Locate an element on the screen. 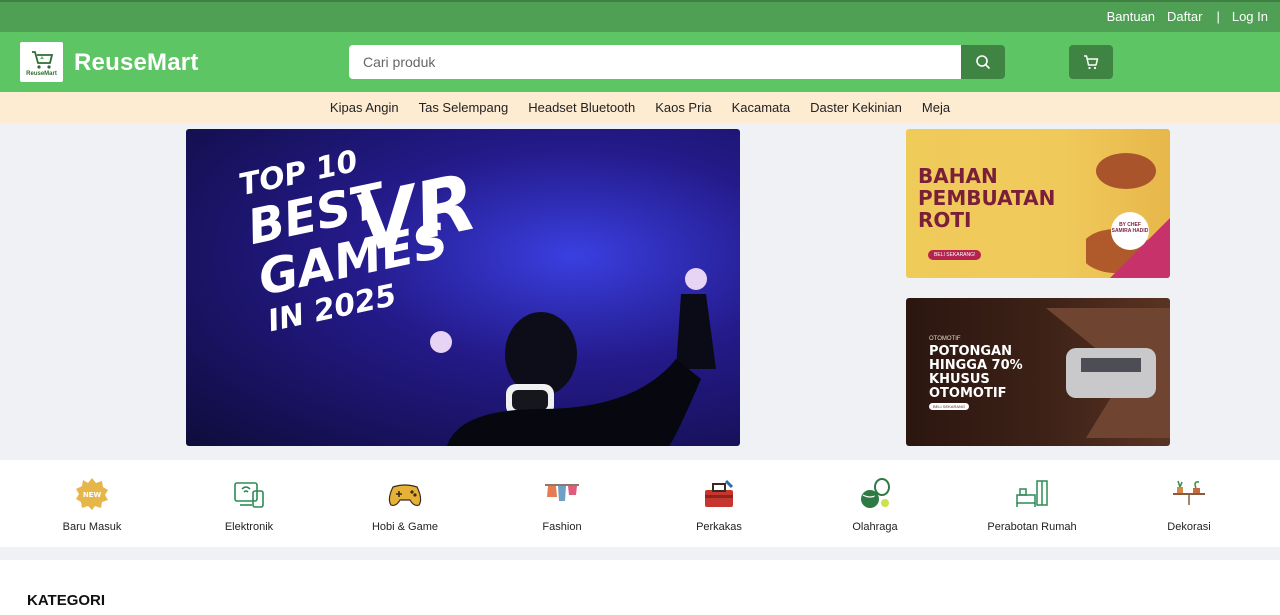 This screenshot has height=615, width=1280. category-fashion: Fashion is located at coordinates (562, 503).